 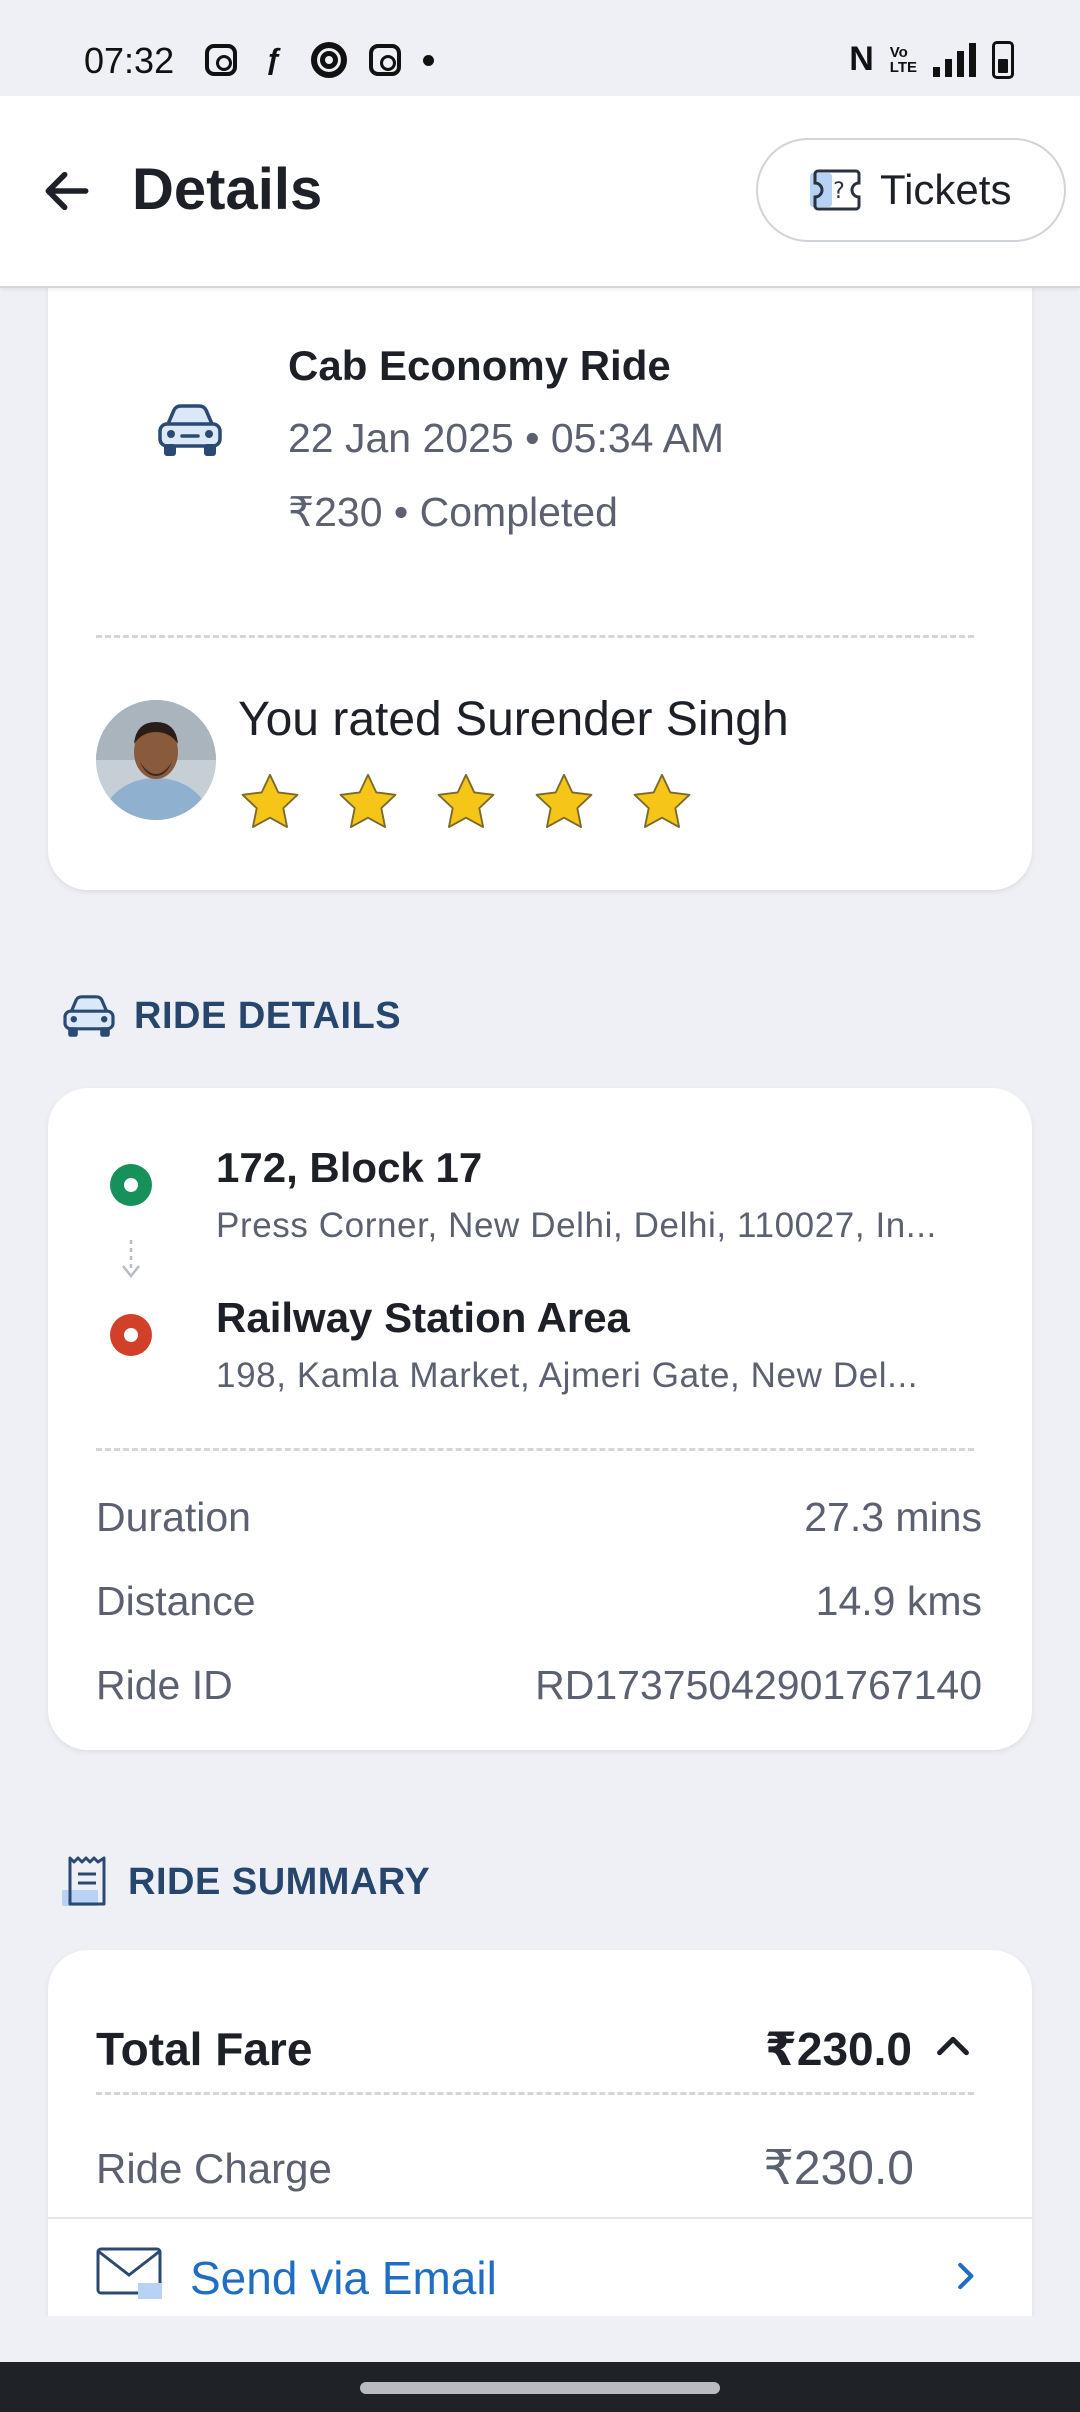 What do you see at coordinates (540, 48) in the screenshot?
I see `status-bar: 07:32 ƒ N Vo LTE` at bounding box center [540, 48].